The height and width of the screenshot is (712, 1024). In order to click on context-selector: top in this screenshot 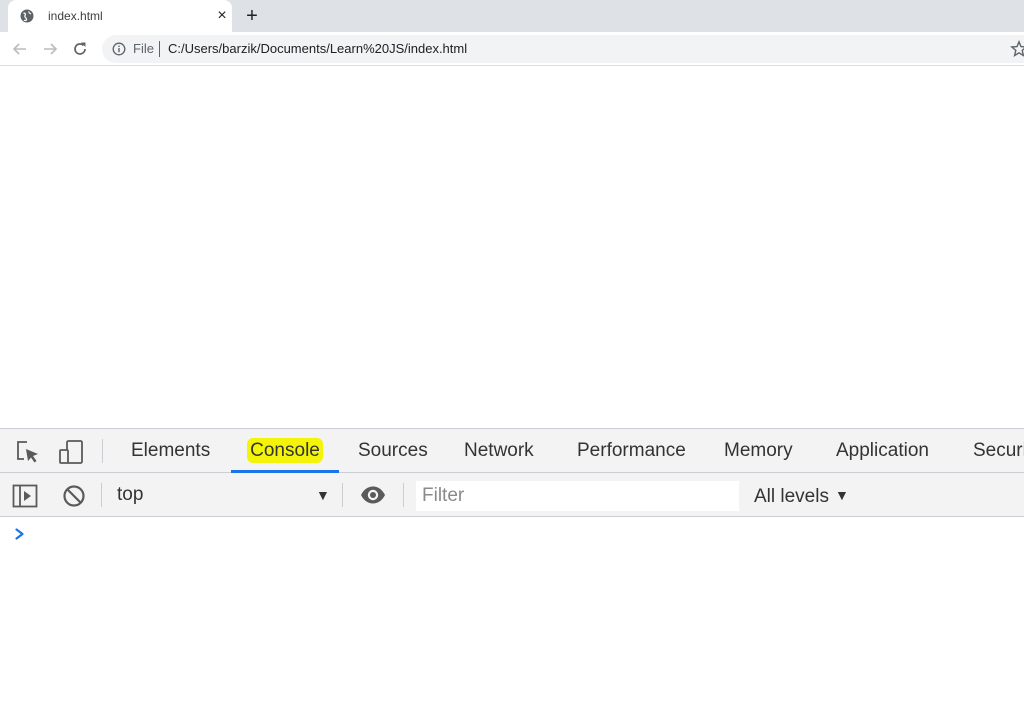, I will do `click(225, 495)`.